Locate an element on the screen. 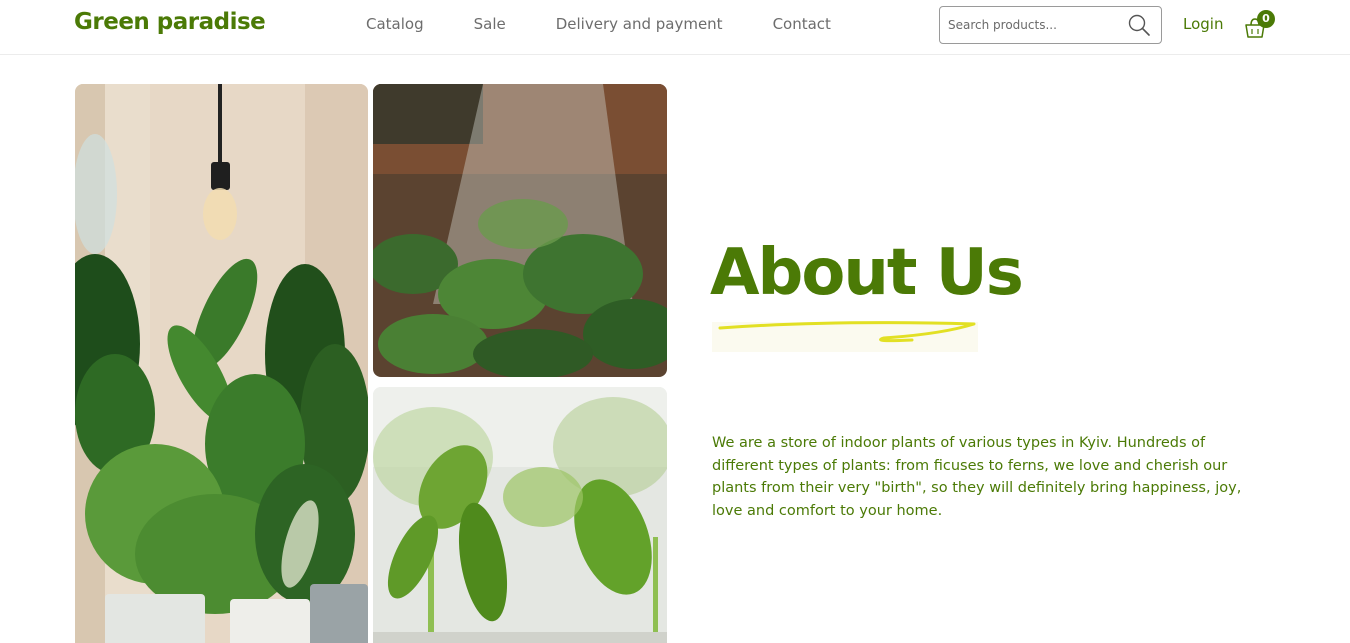  search-box is located at coordinates (1050, 25).